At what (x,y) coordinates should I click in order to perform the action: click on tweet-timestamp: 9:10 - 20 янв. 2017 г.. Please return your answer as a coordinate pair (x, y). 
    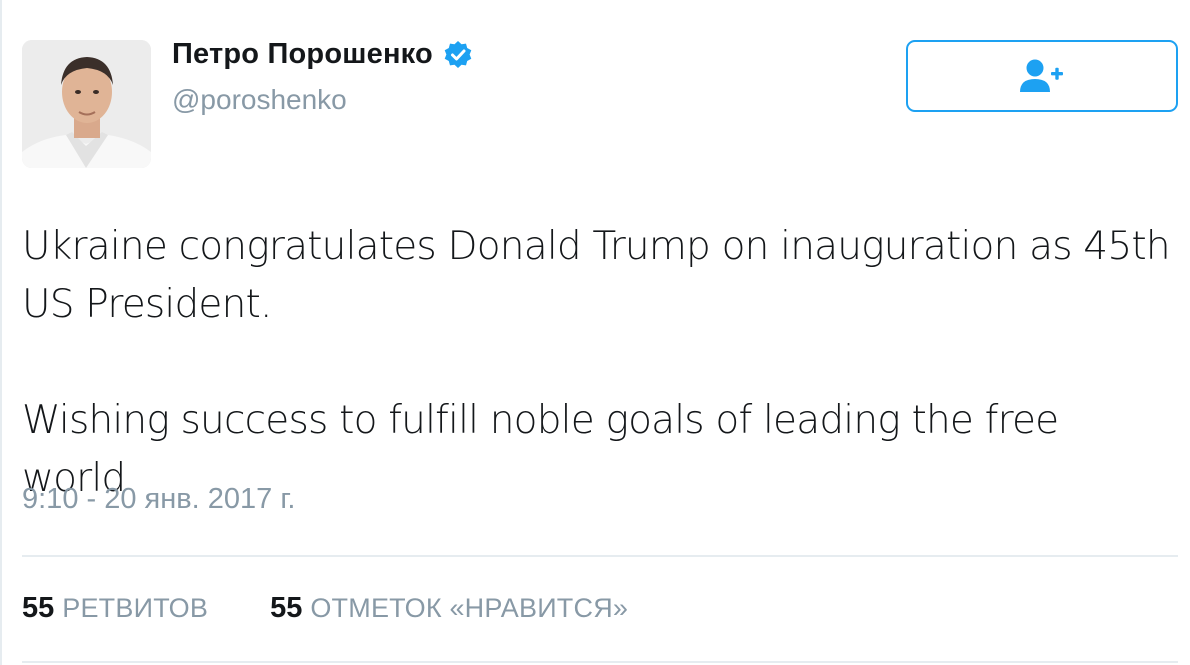
    Looking at the image, I should click on (158, 499).